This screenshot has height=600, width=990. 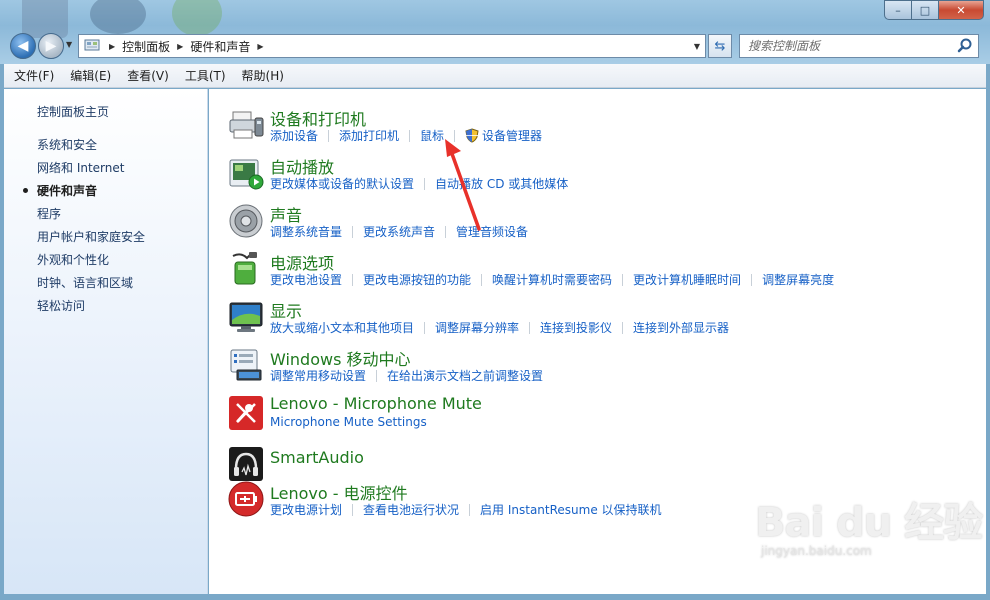 What do you see at coordinates (318, 375) in the screenshot?
I see `adjust-mobility-settings-link: 调整常用移动设置` at bounding box center [318, 375].